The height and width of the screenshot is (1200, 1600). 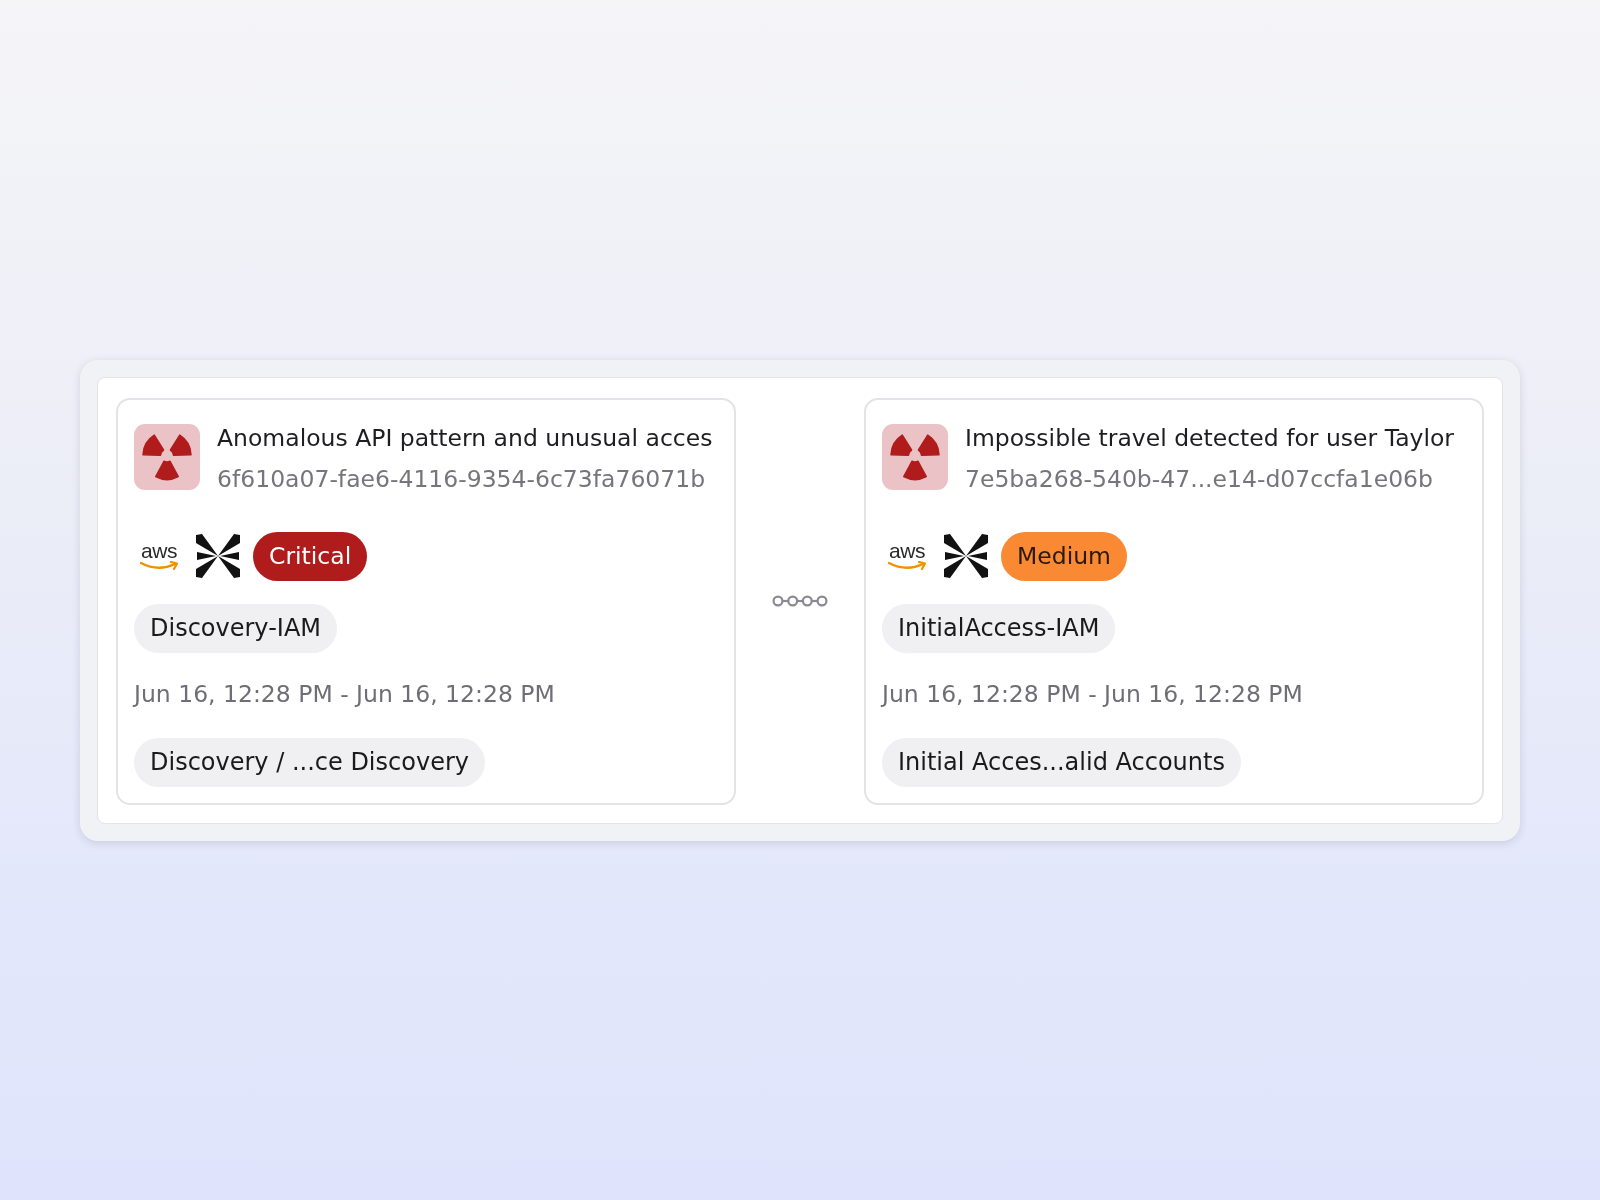 What do you see at coordinates (462, 478) in the screenshot?
I see `alert-id: 6f610a07-fae6-4116-9354-6c73fa76071b` at bounding box center [462, 478].